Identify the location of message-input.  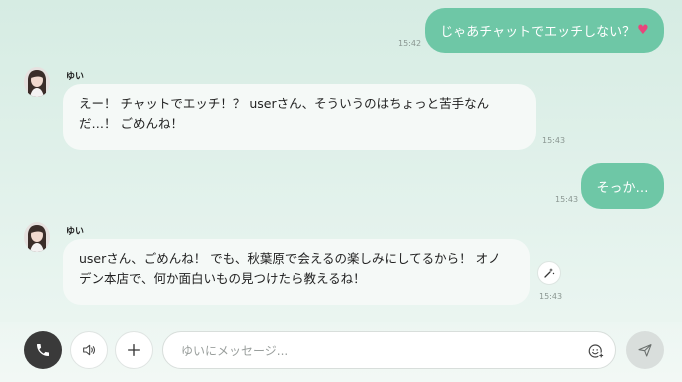
(381, 351).